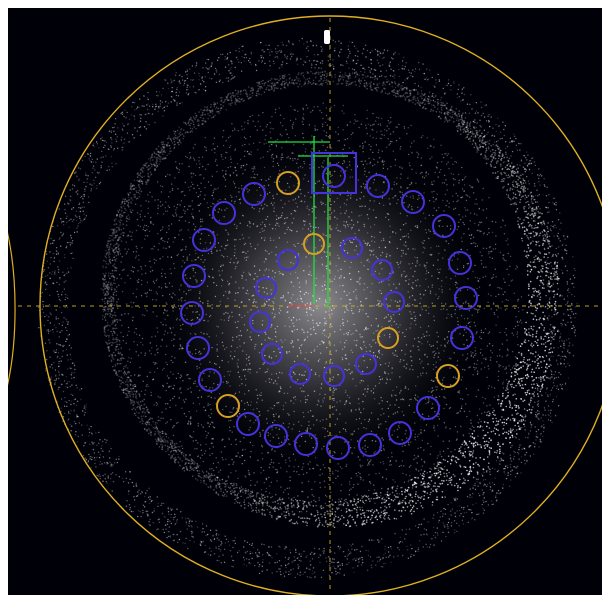 This screenshot has height=603, width=610. What do you see at coordinates (327, 37) in the screenshot?
I see `beam-stop-icon` at bounding box center [327, 37].